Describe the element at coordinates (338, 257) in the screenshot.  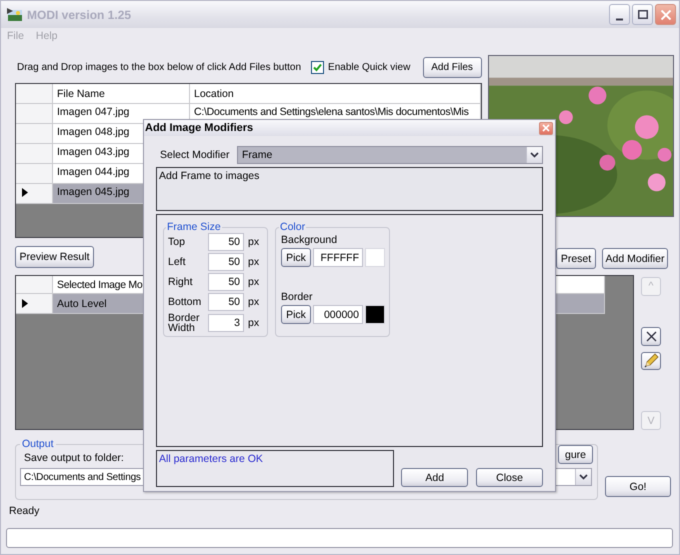
I see `hex-field: FFFFFF` at that location.